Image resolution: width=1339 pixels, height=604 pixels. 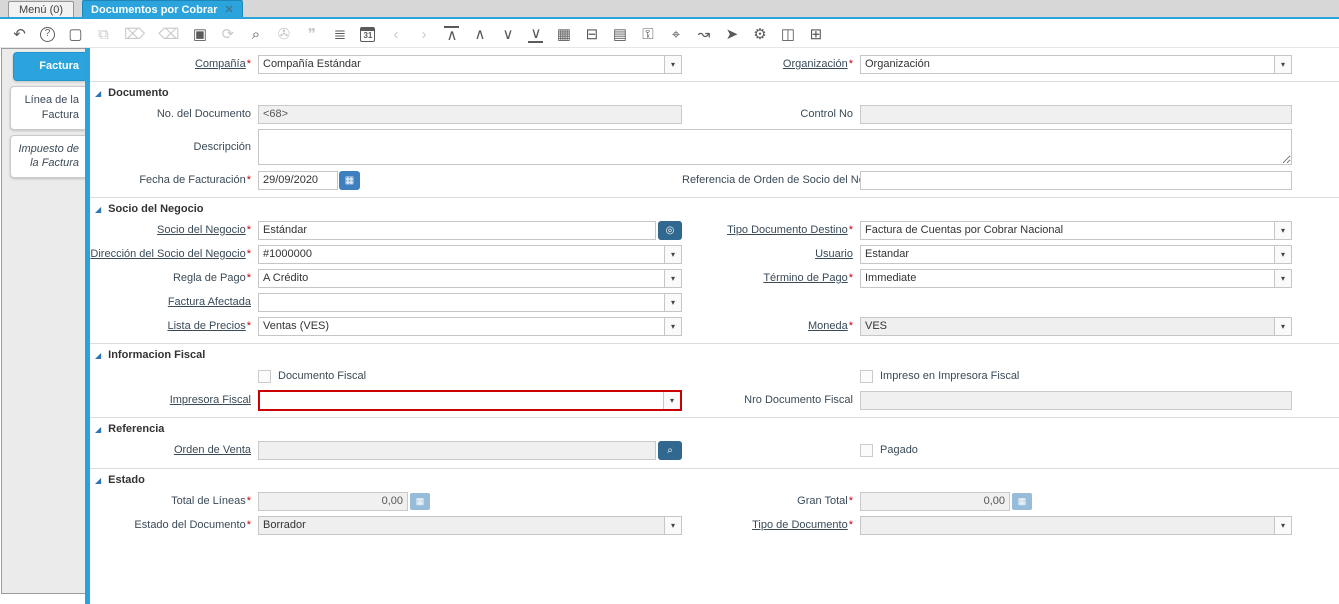 I want to click on tipo-documento-select: ▾, so click(x=1076, y=525).